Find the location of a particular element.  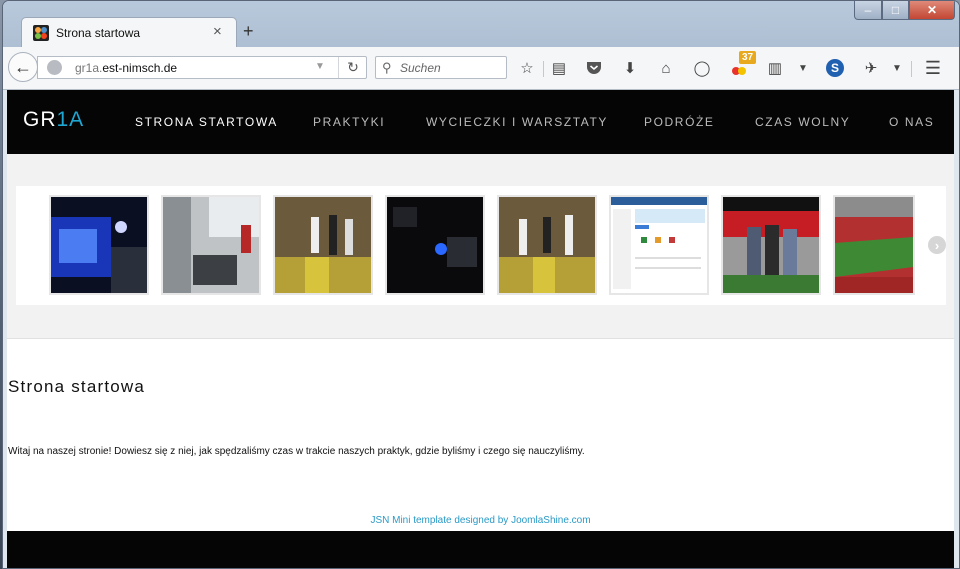

search-icon: ⚲ is located at coordinates (387, 67).